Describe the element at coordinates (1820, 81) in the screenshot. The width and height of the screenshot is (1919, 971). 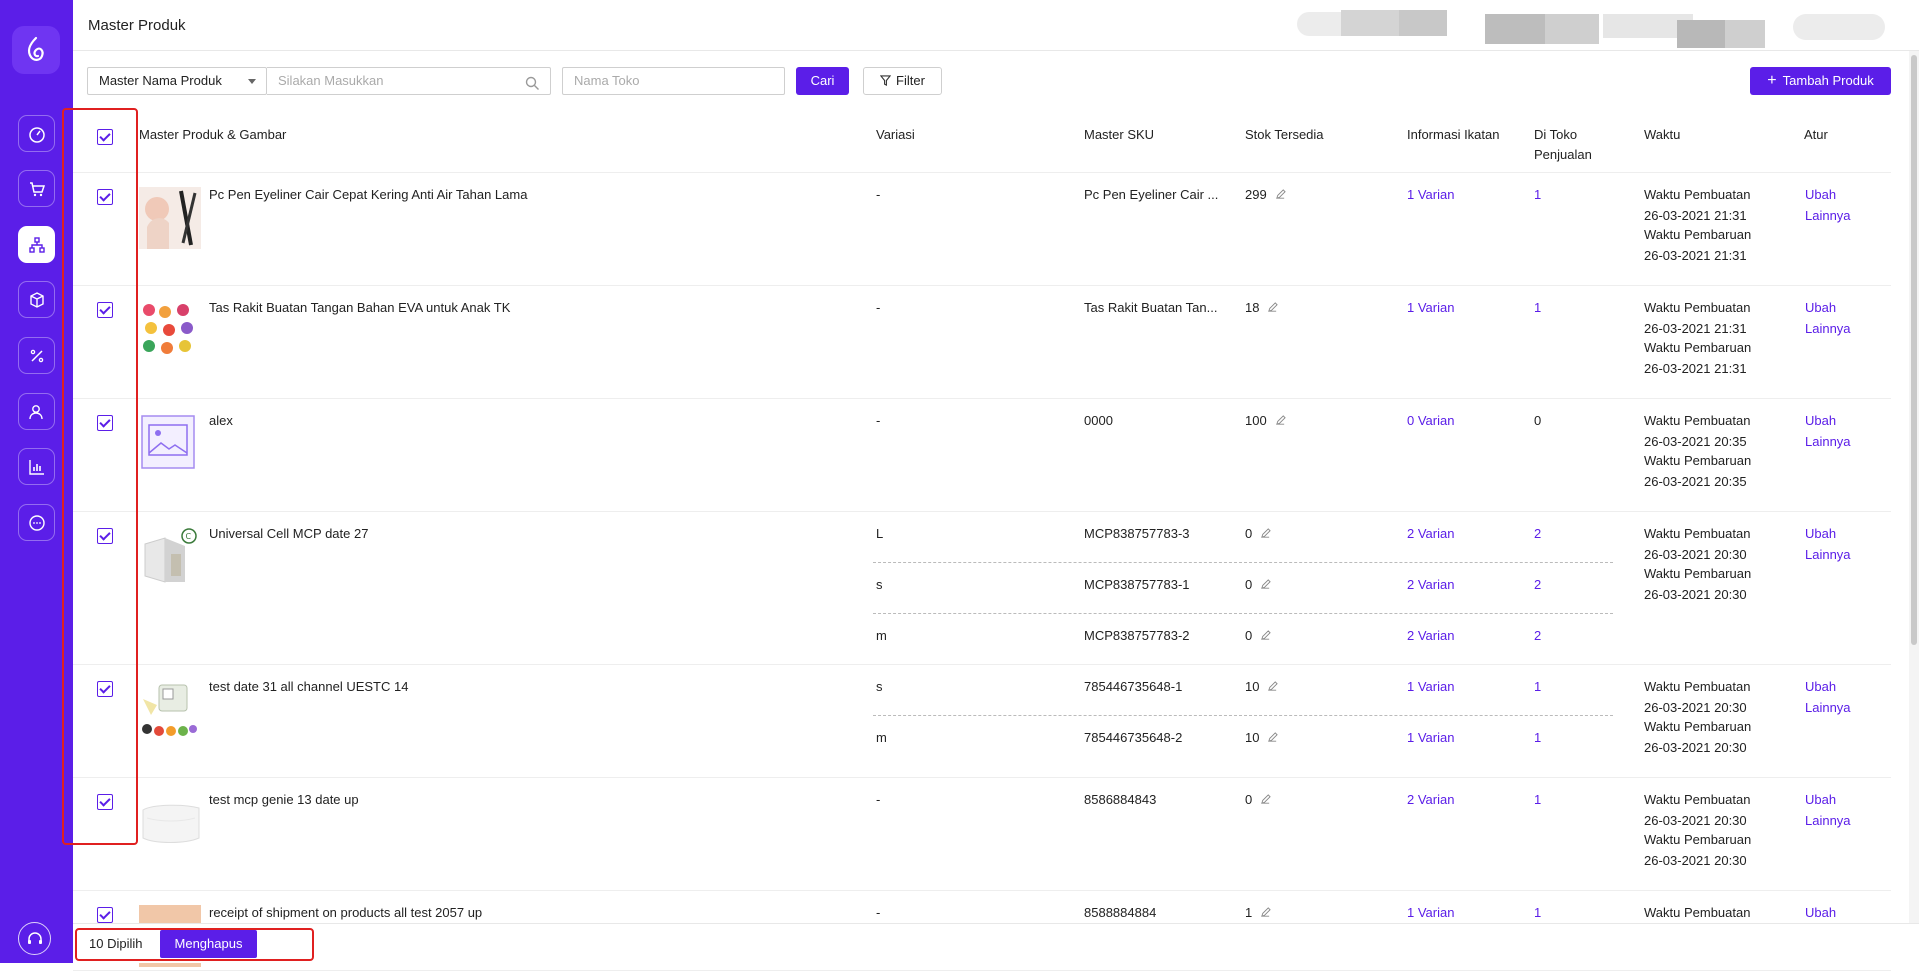
I see `add-product-button: + Tambah Produk` at that location.